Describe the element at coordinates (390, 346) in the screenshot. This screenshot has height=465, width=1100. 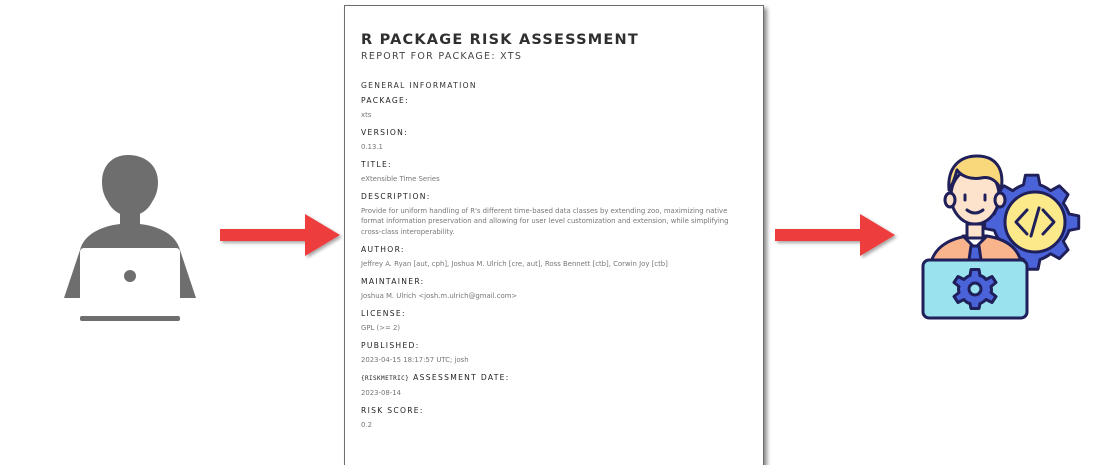
I see `published-label: PUBLISHED:` at that location.